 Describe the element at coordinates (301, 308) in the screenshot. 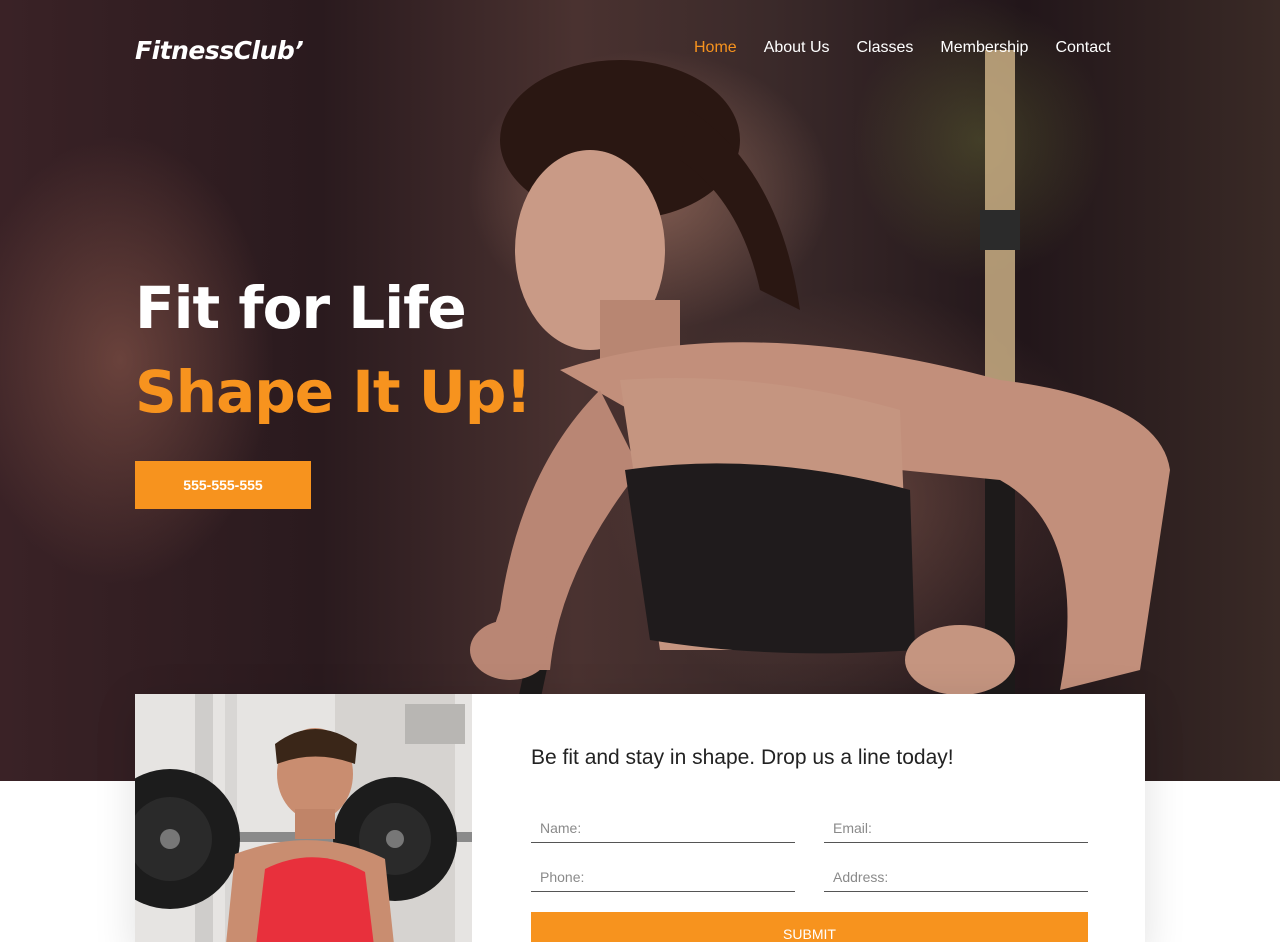

I see `hero-title: Fit for Life` at that location.